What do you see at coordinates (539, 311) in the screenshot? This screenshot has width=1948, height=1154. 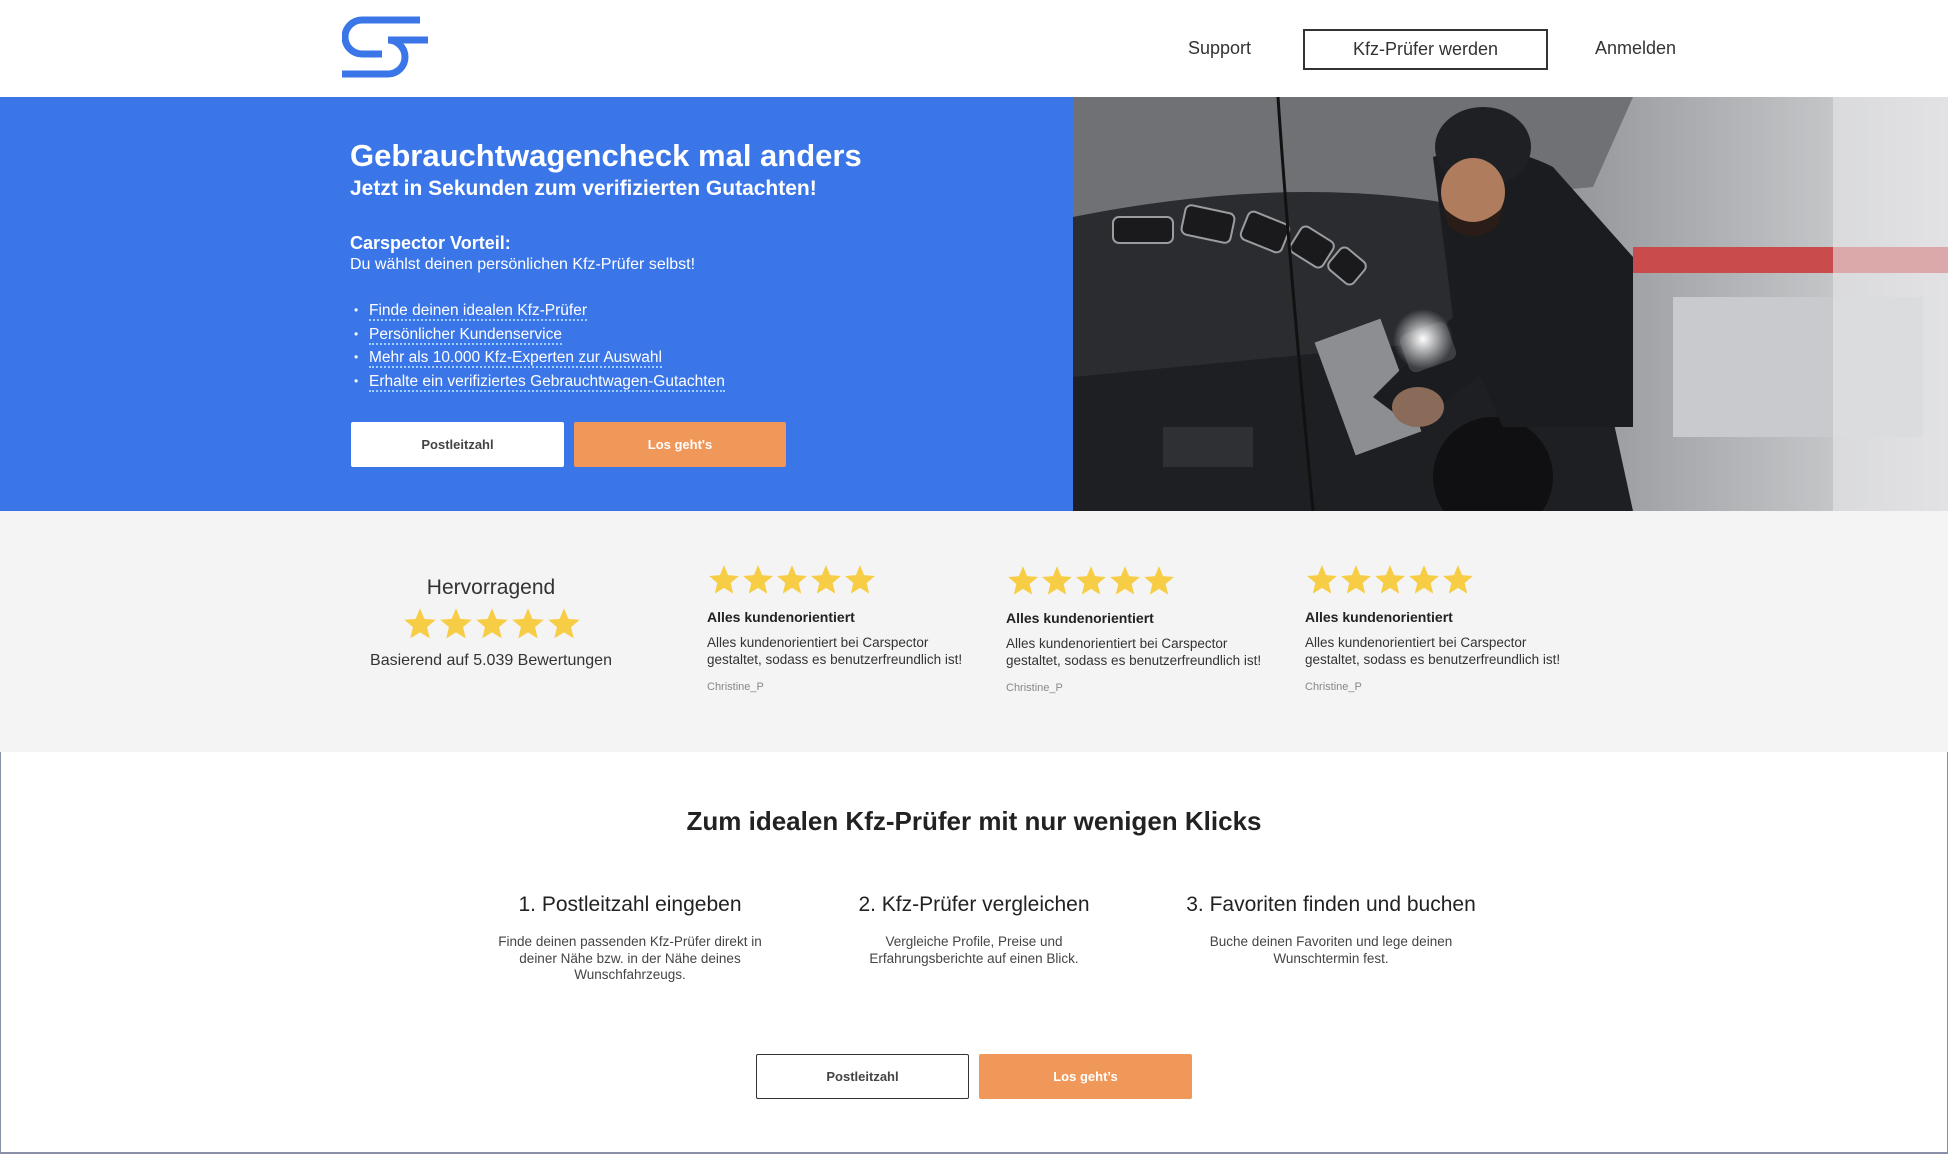 I see `advantage-item: Finde deinen idealen Kfz-Prüfer` at bounding box center [539, 311].